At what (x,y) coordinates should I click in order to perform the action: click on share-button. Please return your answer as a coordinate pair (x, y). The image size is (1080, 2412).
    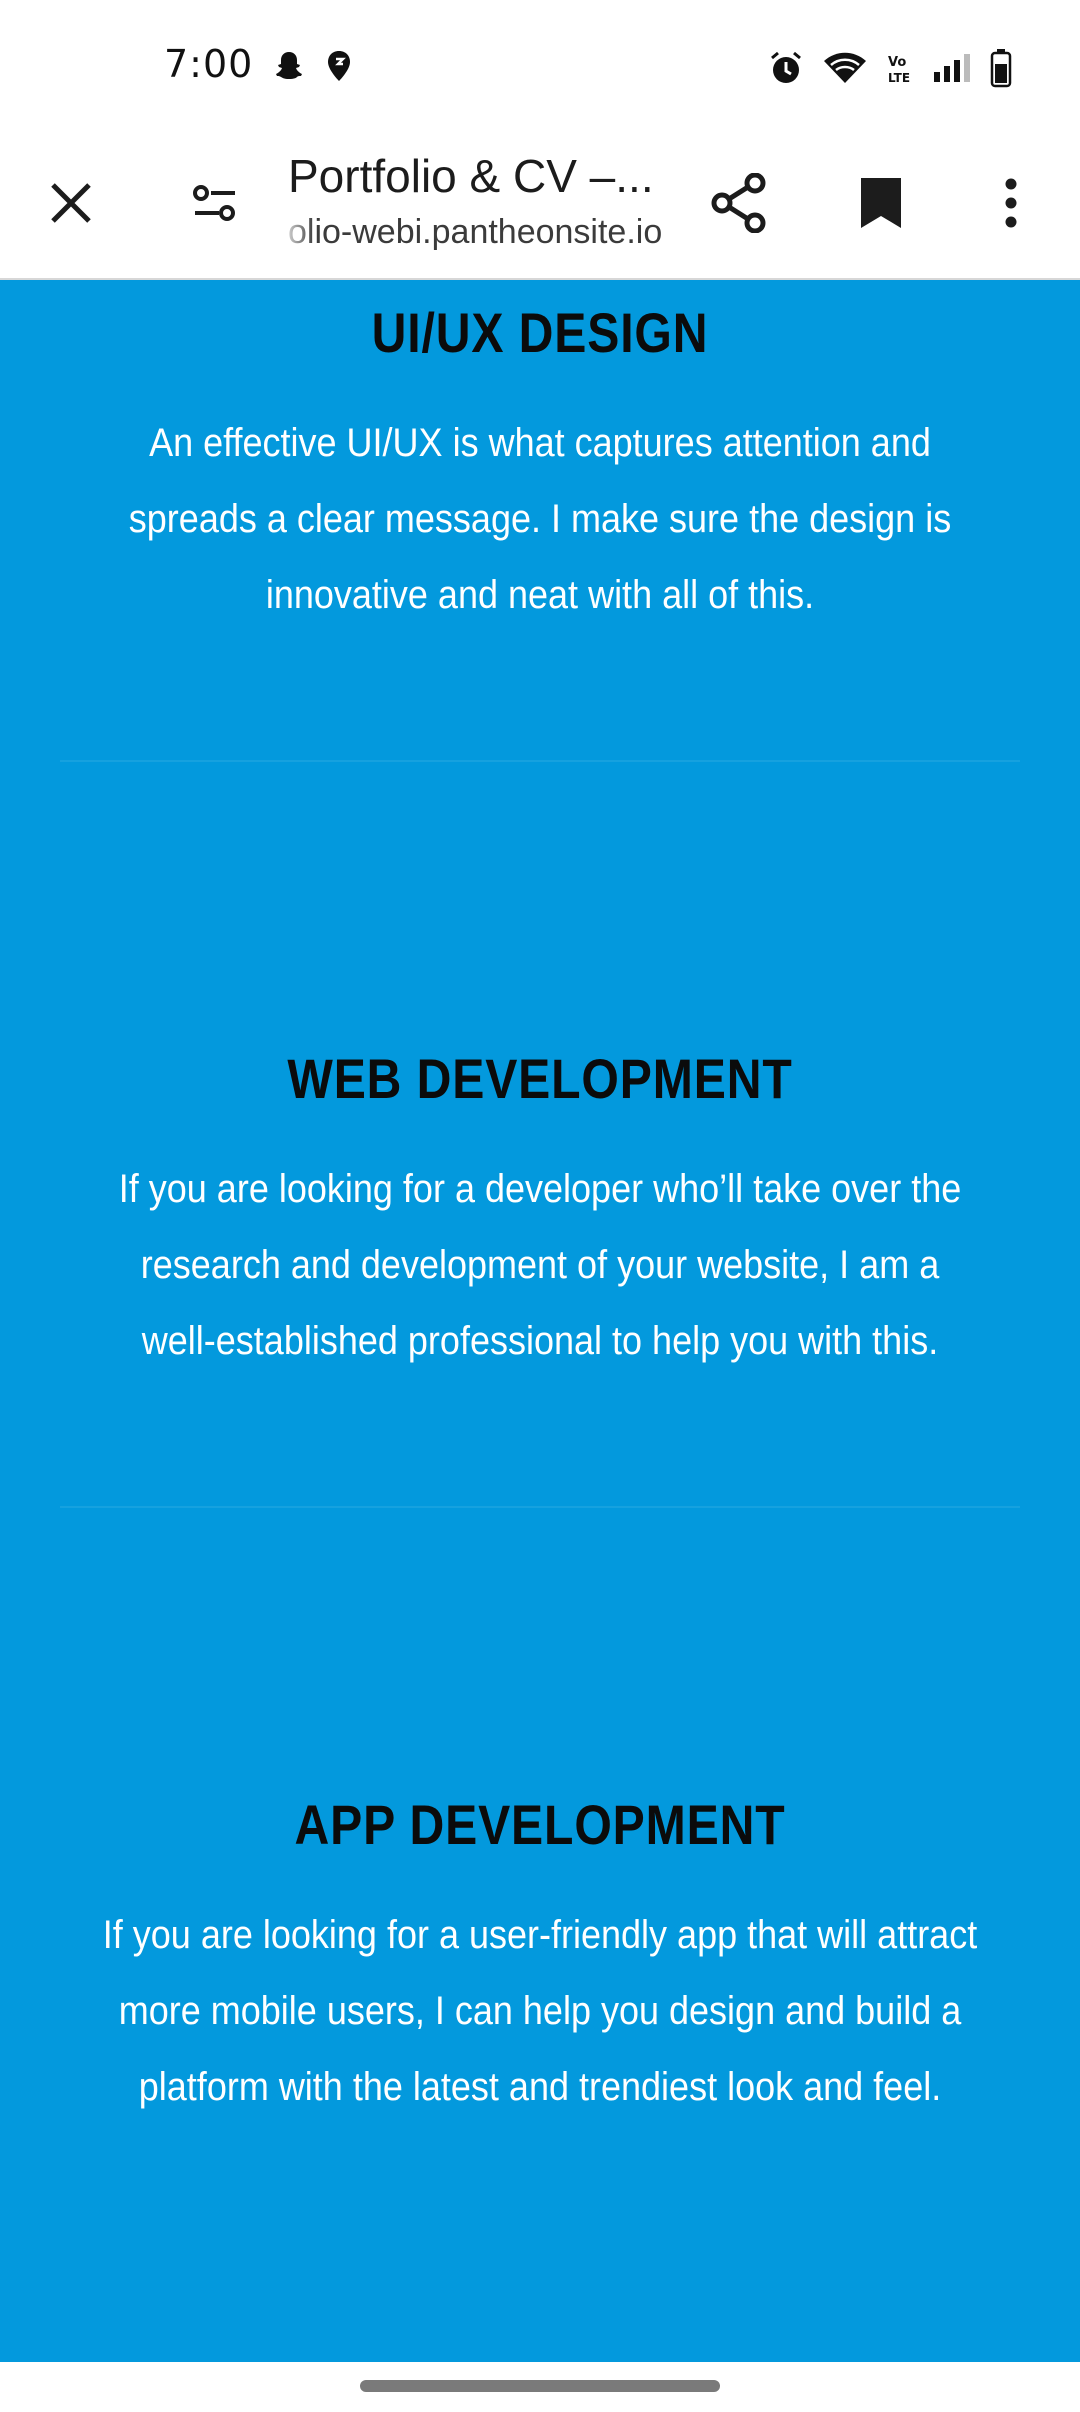
    Looking at the image, I should click on (739, 205).